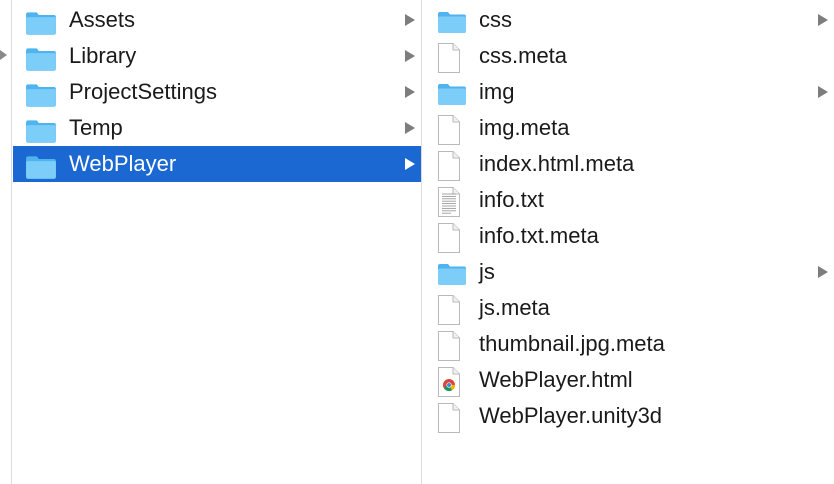 This screenshot has height=484, width=834. Describe the element at coordinates (217, 20) in the screenshot. I see `list-item: Assets` at that location.